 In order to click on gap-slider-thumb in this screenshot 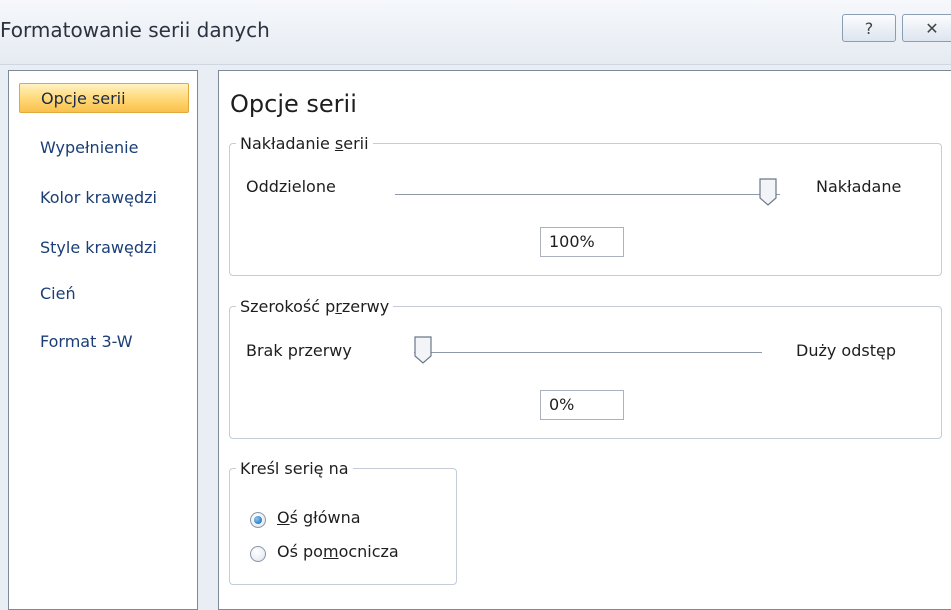, I will do `click(423, 350)`.